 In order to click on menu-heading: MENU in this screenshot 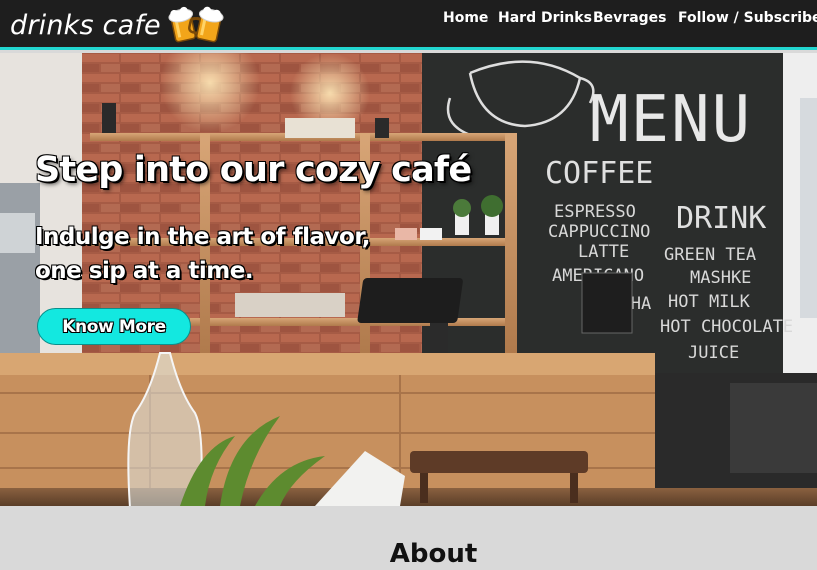, I will do `click(671, 120)`.